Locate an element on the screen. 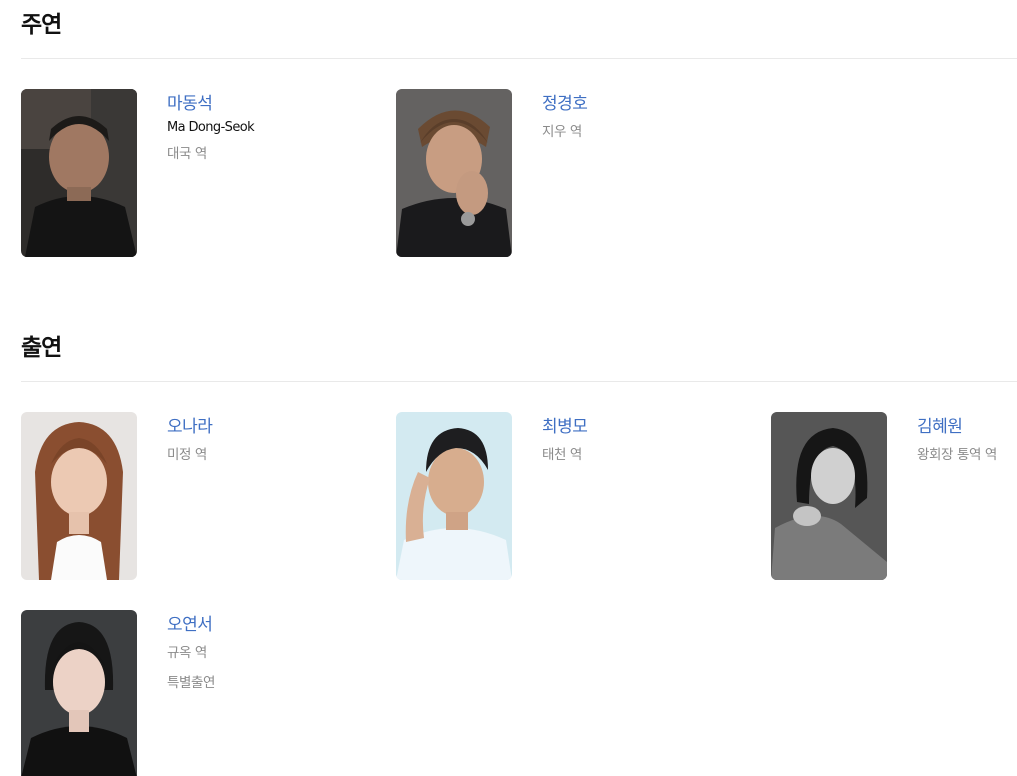 Image resolution: width=1017 pixels, height=776 pixels. actor-name-link: 최병모 is located at coordinates (647, 427).